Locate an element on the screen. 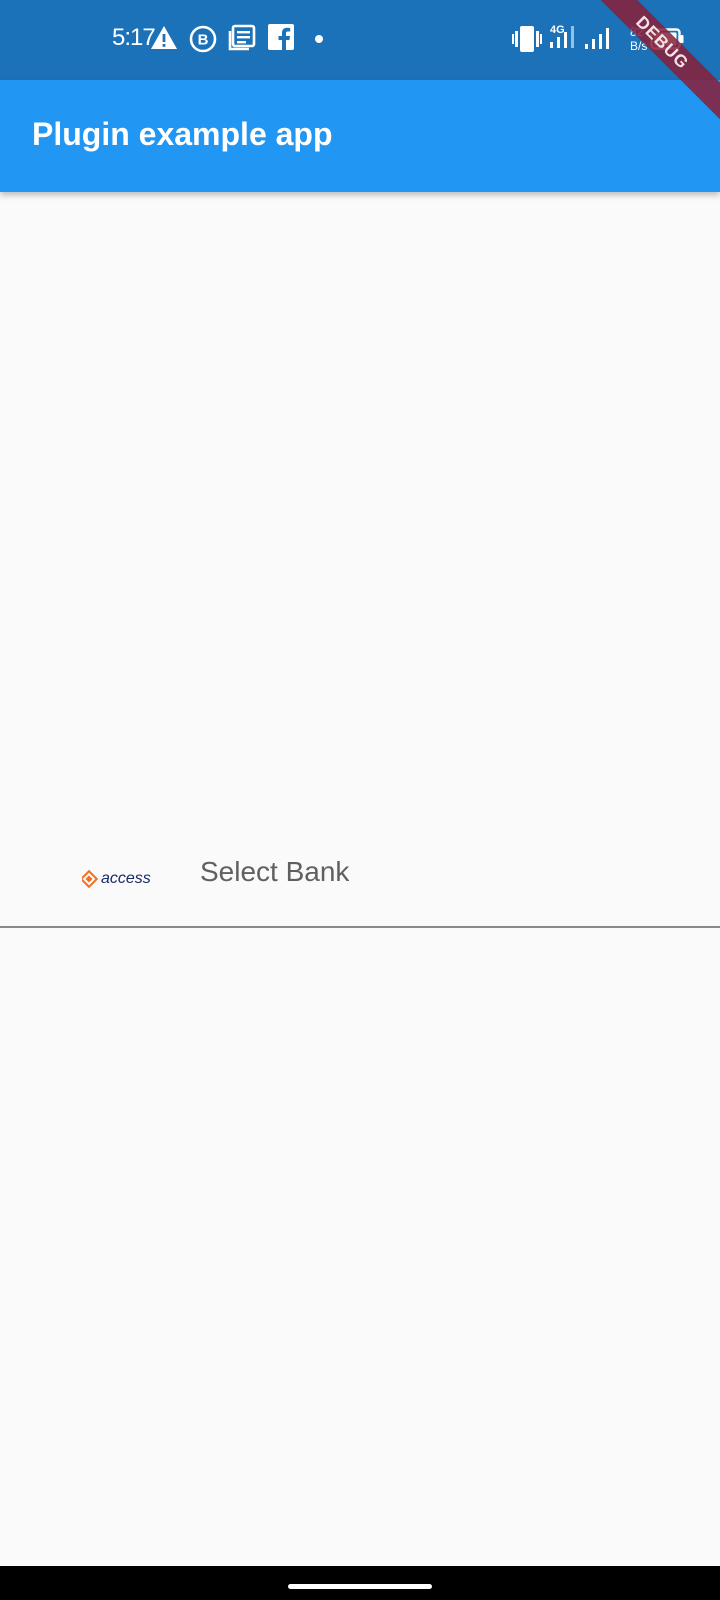  signal-icon is located at coordinates (598, 42).